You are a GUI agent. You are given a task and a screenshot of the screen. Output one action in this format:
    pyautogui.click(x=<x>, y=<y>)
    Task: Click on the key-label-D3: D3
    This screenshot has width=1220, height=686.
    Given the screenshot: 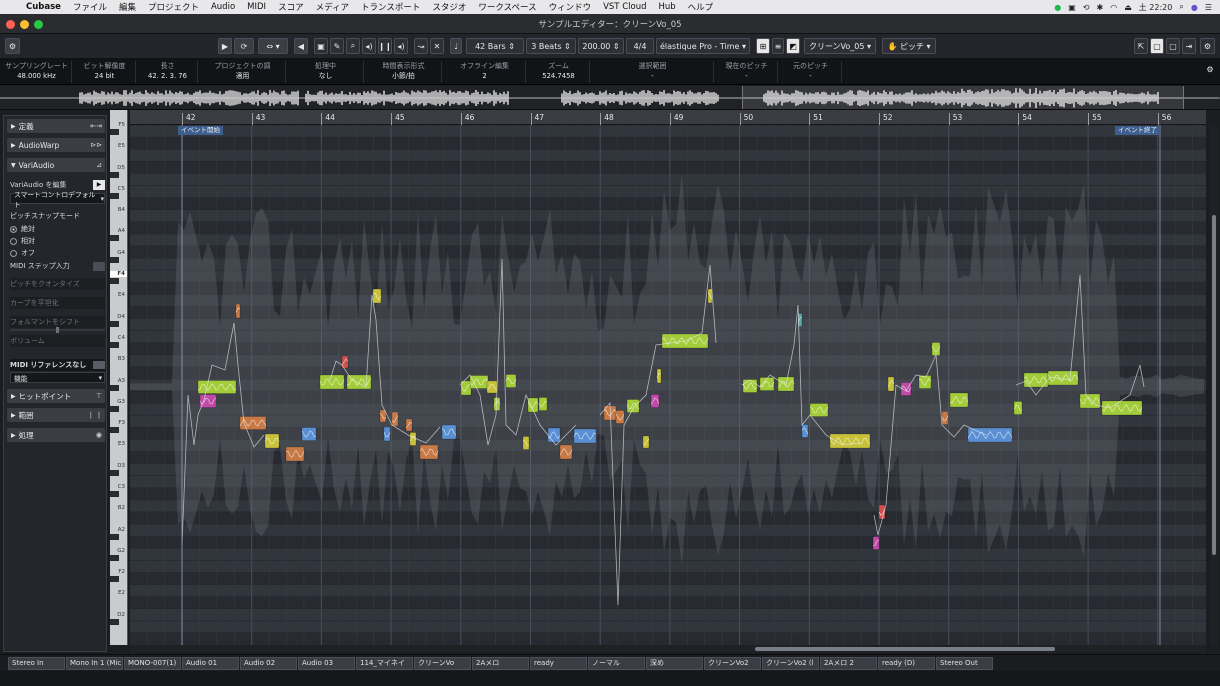 What is the action you would take?
    pyautogui.click(x=118, y=466)
    